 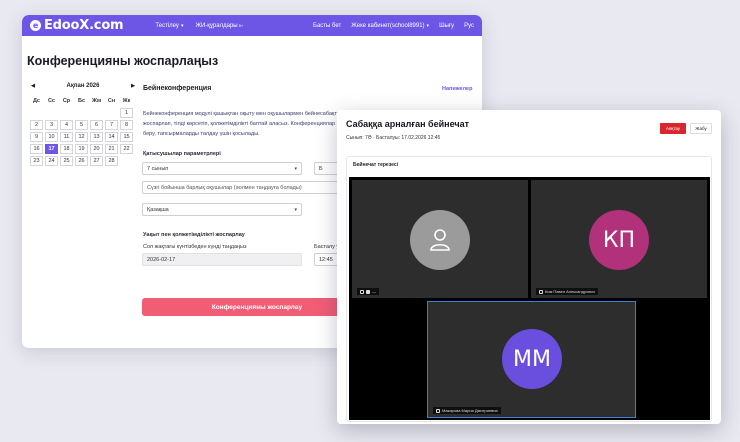 I want to click on grade-select: 7 сынып ▾, so click(x=222, y=168).